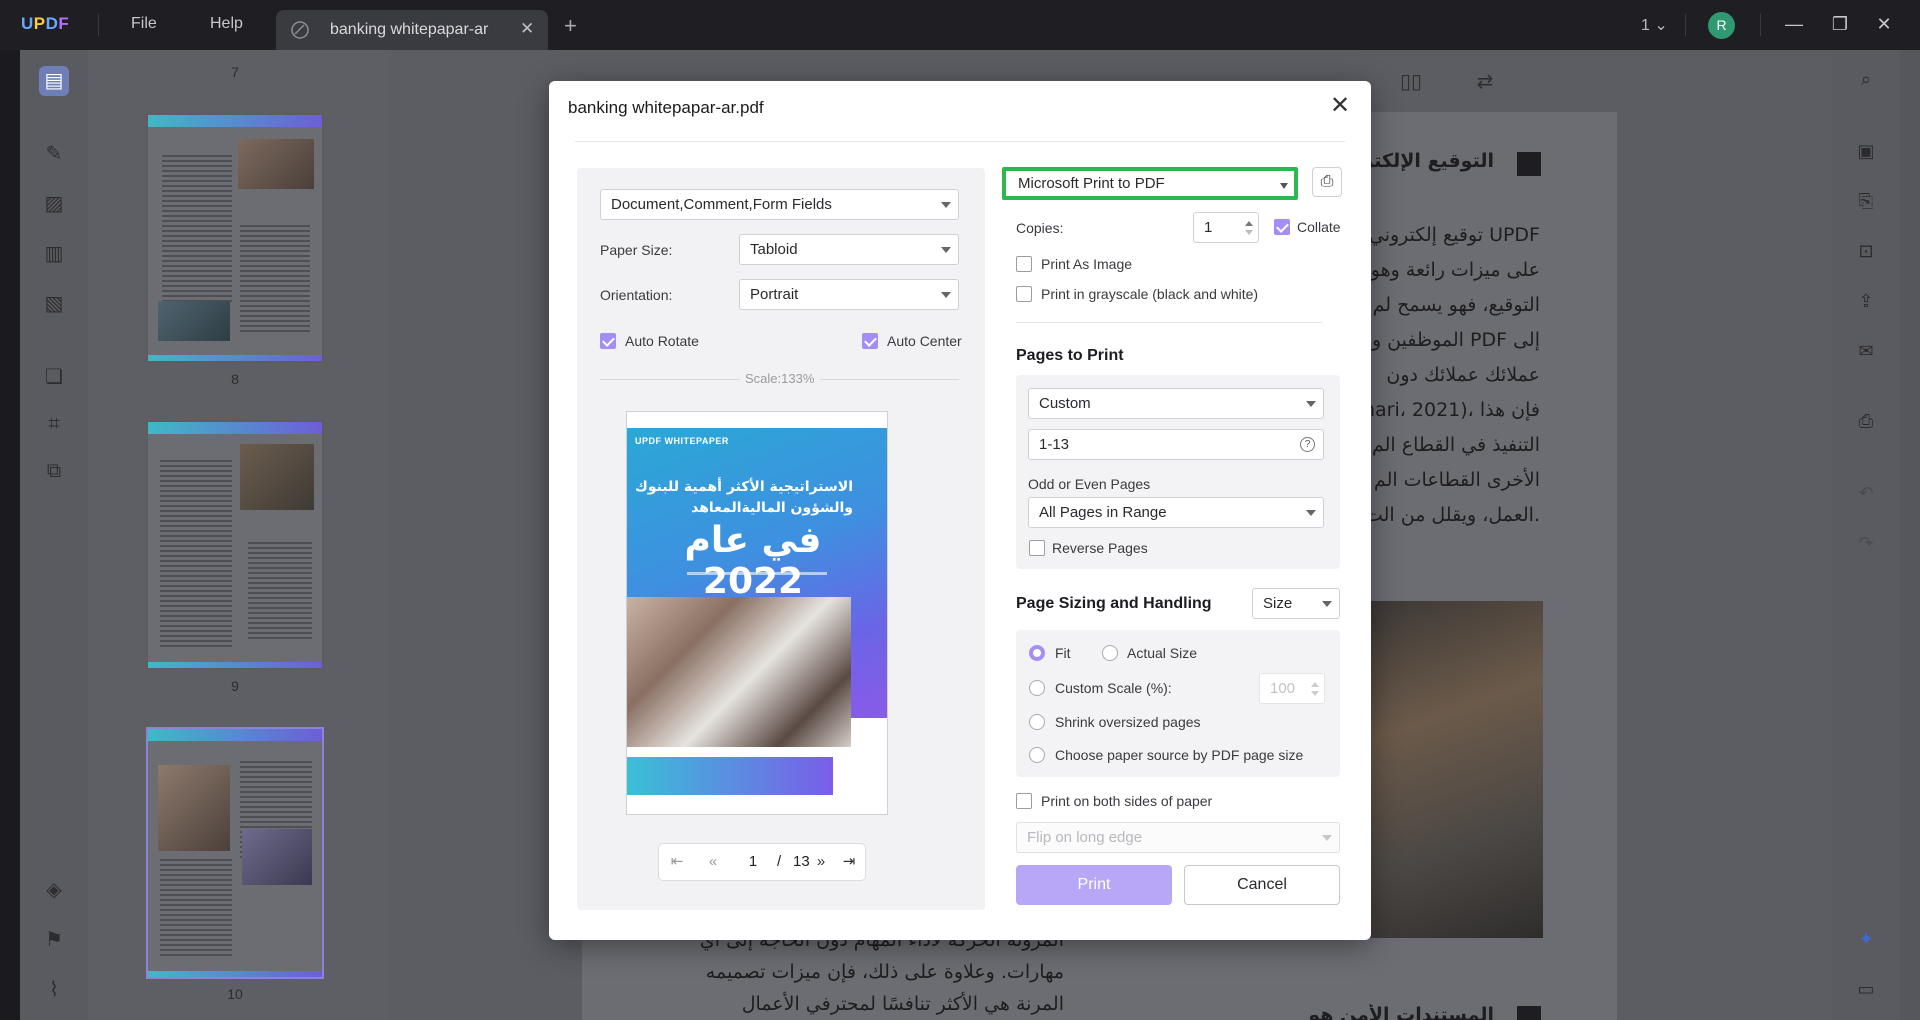 Image resolution: width=1920 pixels, height=1020 pixels. I want to click on layers-icon: ◈, so click(54, 890).